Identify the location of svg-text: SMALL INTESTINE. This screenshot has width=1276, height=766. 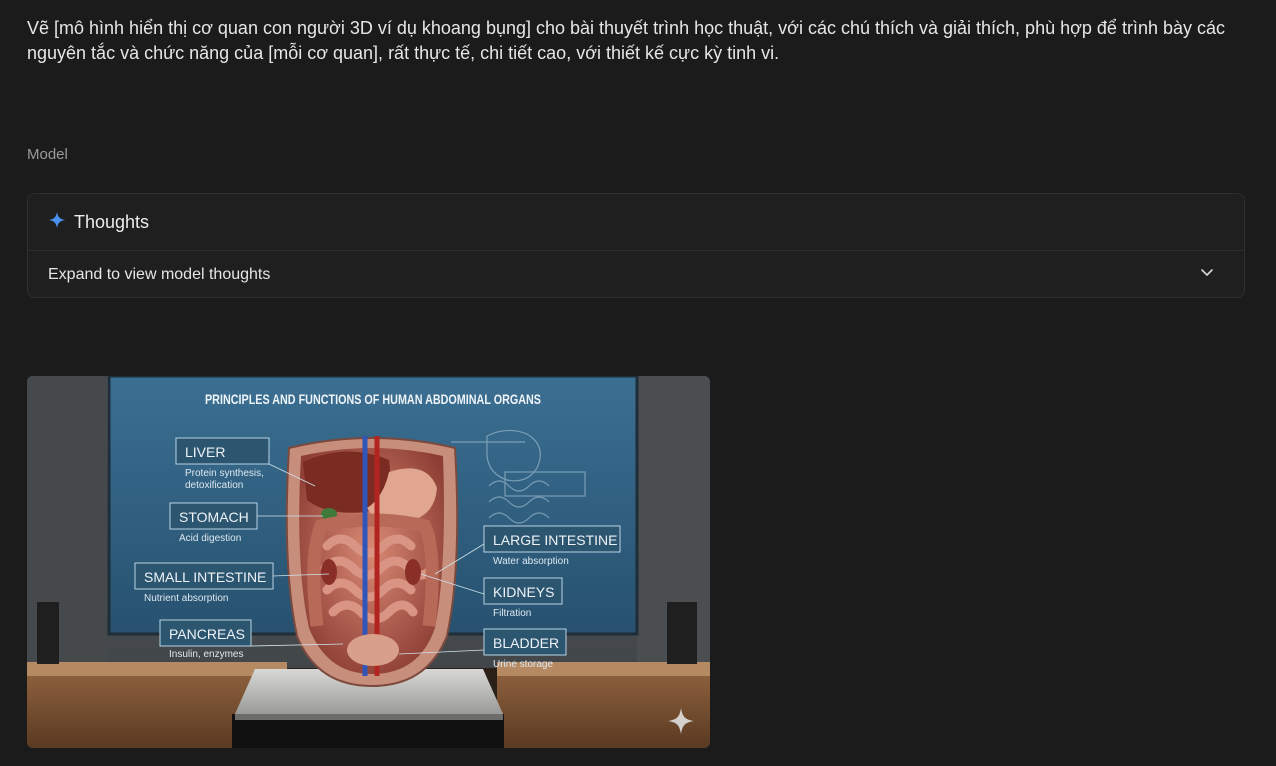
(205, 577).